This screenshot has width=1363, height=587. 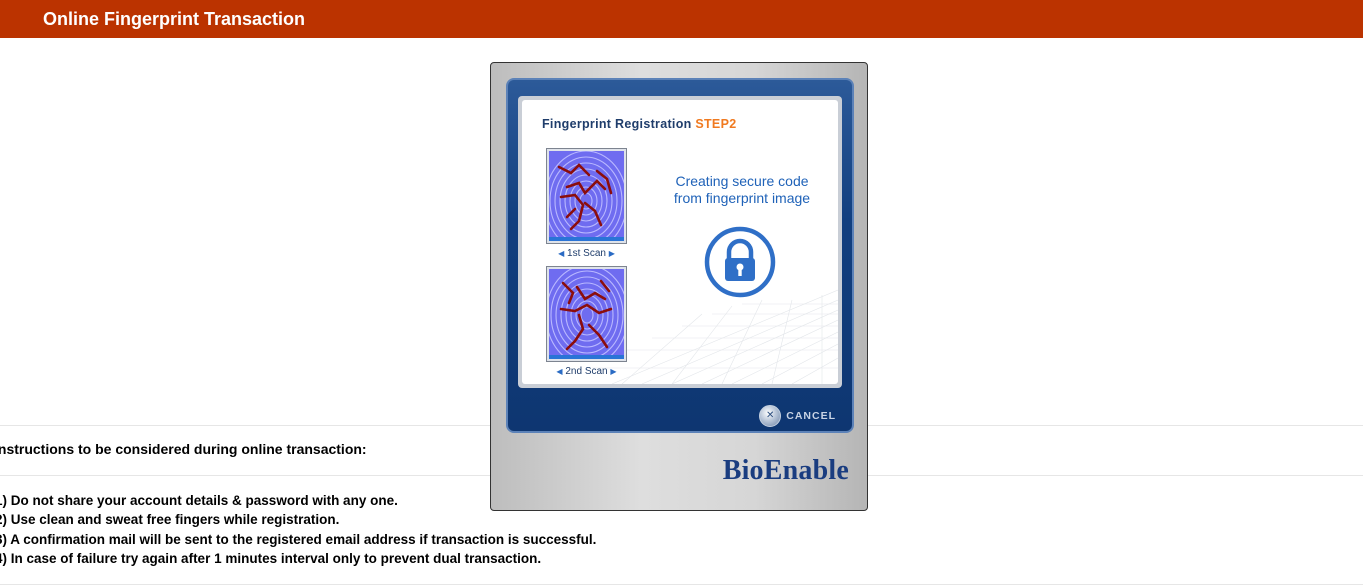 What do you see at coordinates (740, 262) in the screenshot?
I see `padlock-icon` at bounding box center [740, 262].